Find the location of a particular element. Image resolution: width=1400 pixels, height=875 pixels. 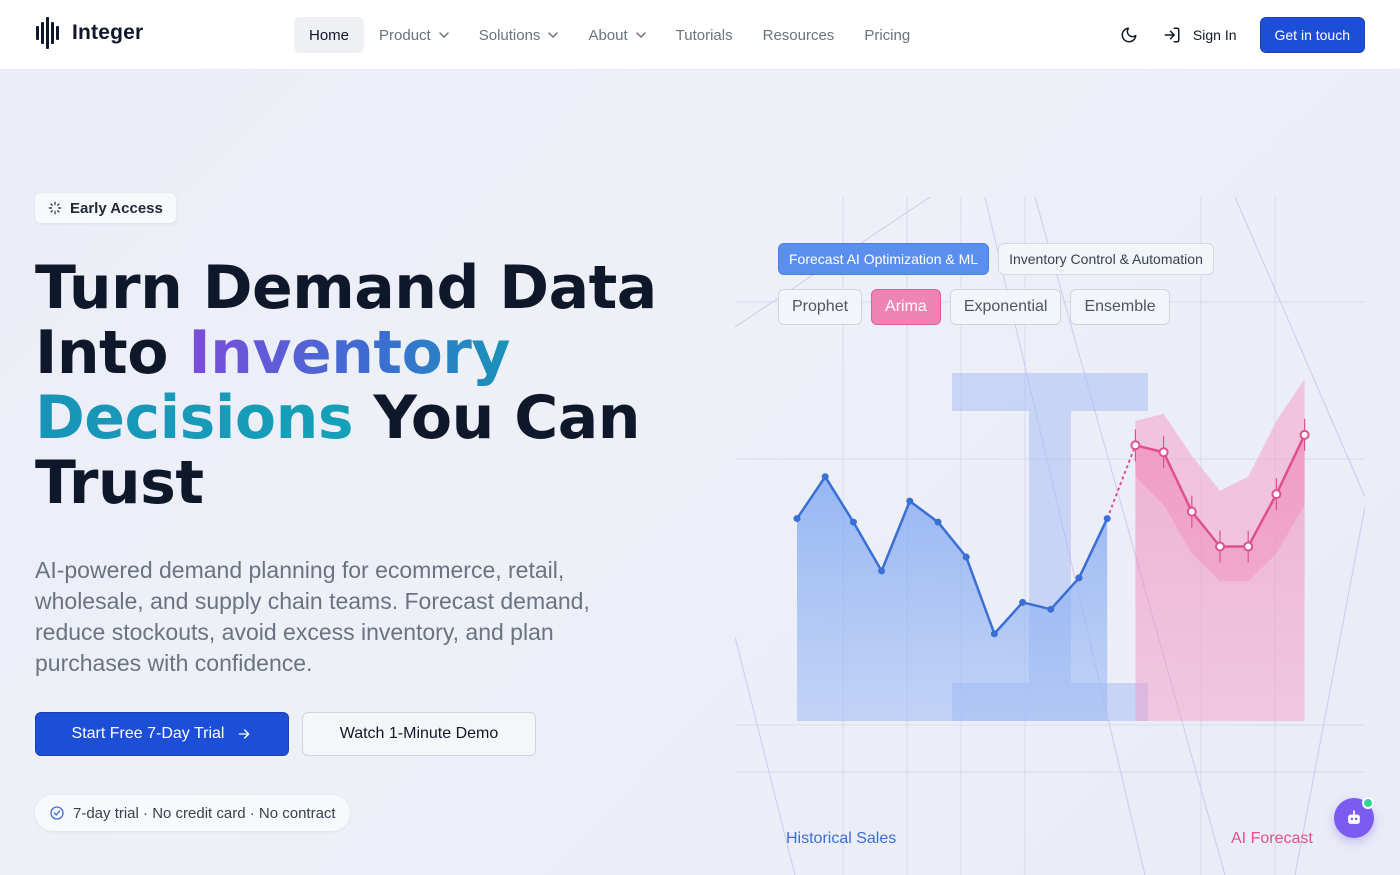

nav-resources-label: Resources is located at coordinates (798, 35).